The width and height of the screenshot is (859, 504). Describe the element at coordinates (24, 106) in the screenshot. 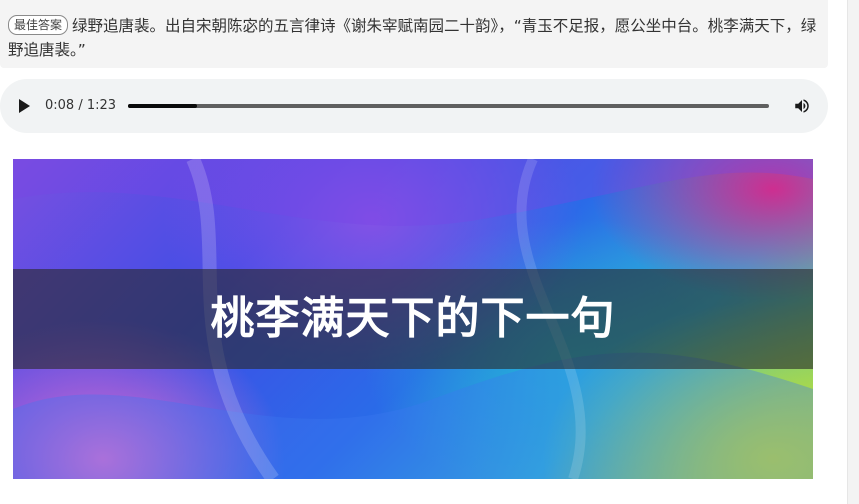

I see `play-icon` at that location.